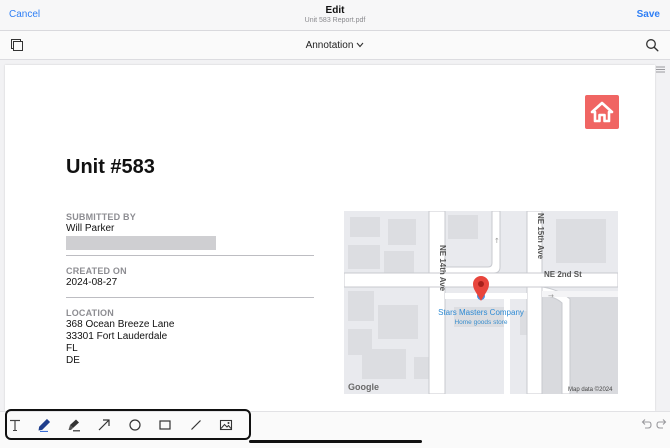 The height and width of the screenshot is (448, 670). What do you see at coordinates (660, 69) in the screenshot?
I see `scroll-grip-icon` at bounding box center [660, 69].